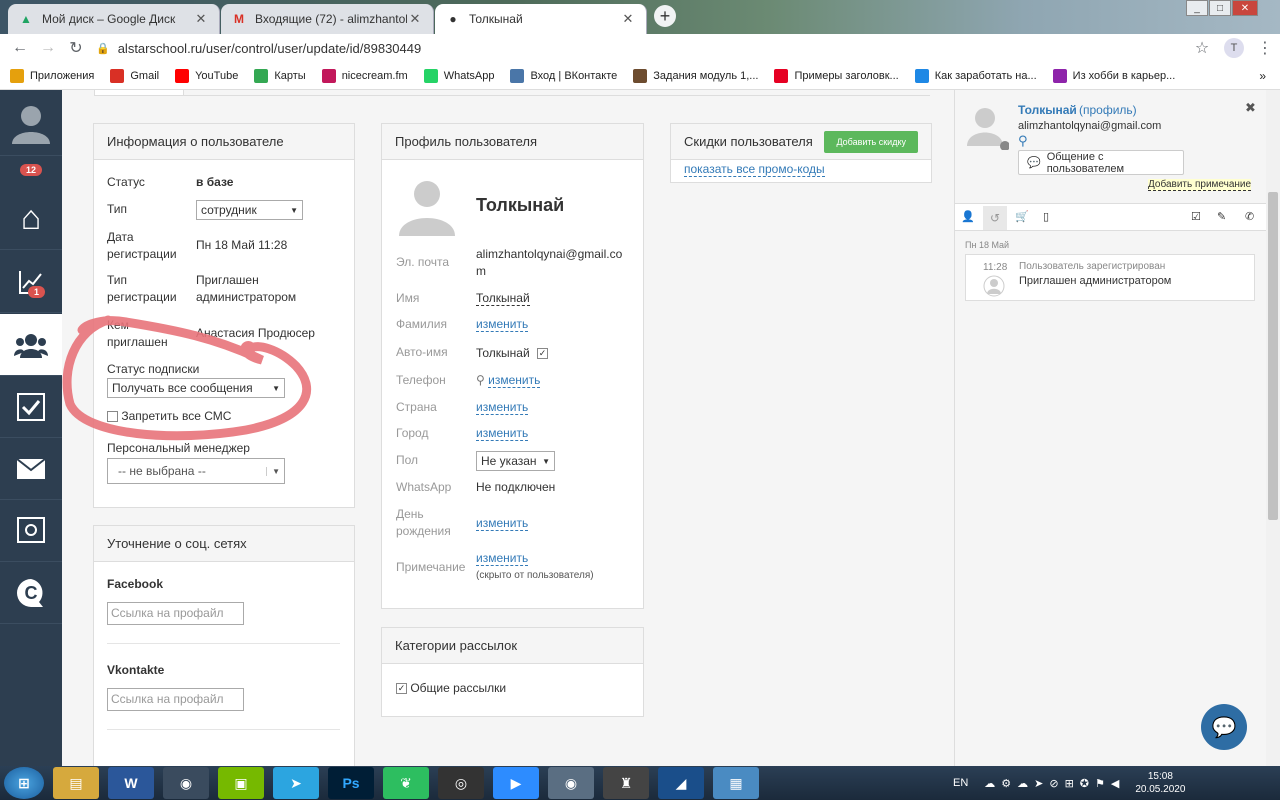 This screenshot has height=800, width=1280. Describe the element at coordinates (1197, 8) in the screenshot. I see `minimize-button: _` at that location.